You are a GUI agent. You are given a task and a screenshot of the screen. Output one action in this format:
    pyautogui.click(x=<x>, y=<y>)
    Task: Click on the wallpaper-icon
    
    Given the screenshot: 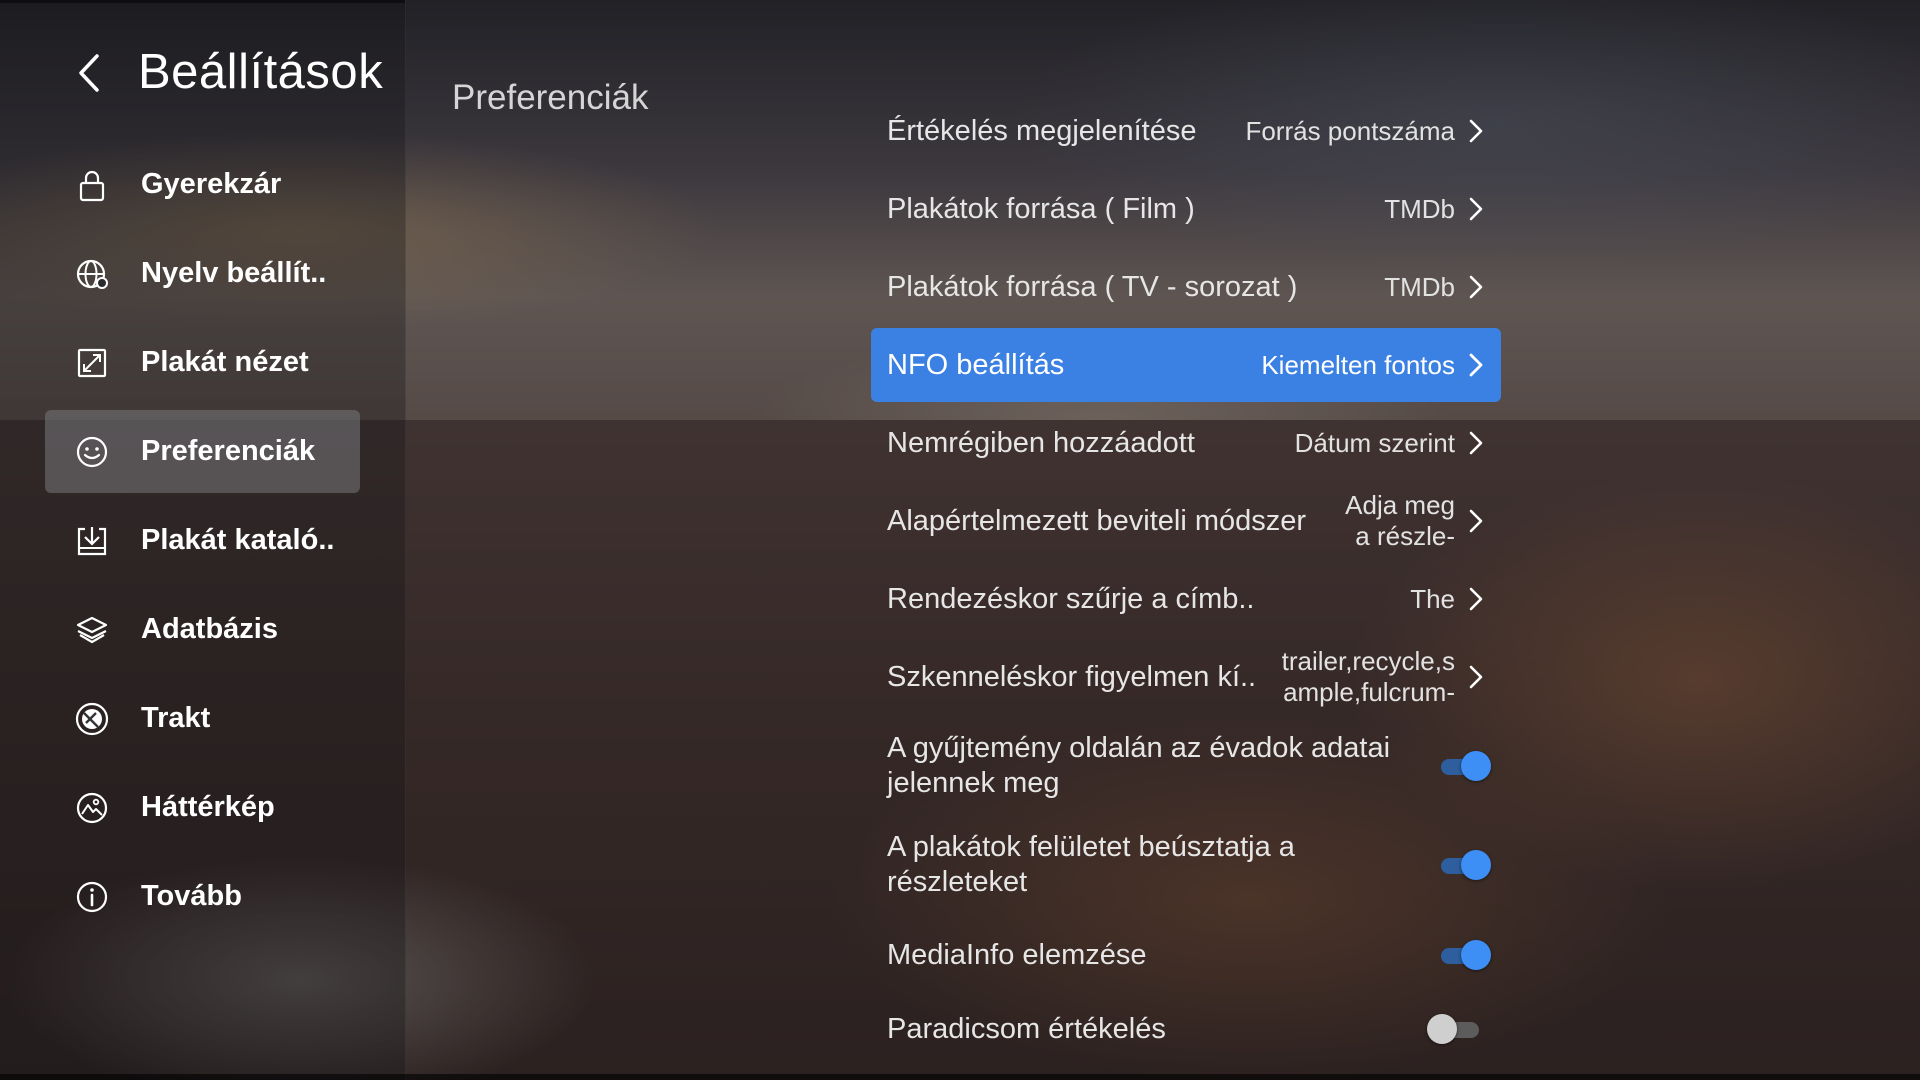 What is the action you would take?
    pyautogui.click(x=92, y=808)
    